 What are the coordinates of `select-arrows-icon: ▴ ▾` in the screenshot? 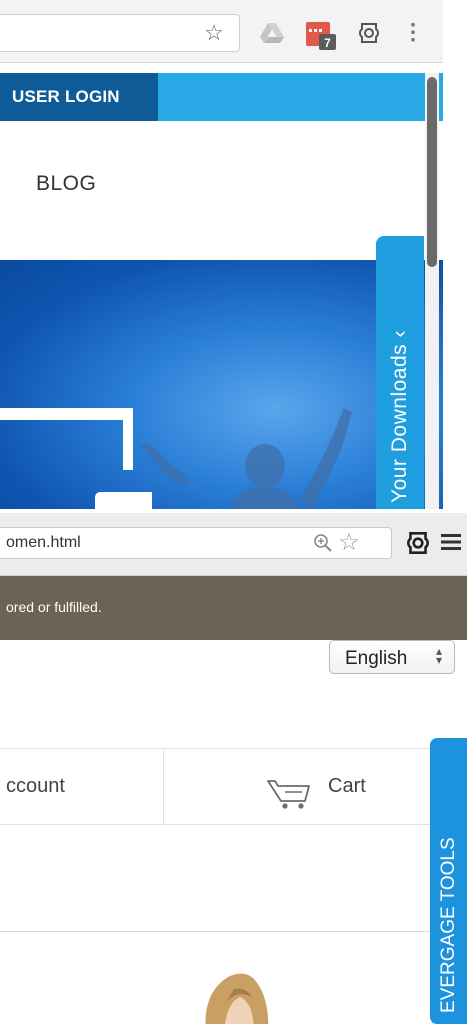 It's located at (439, 655).